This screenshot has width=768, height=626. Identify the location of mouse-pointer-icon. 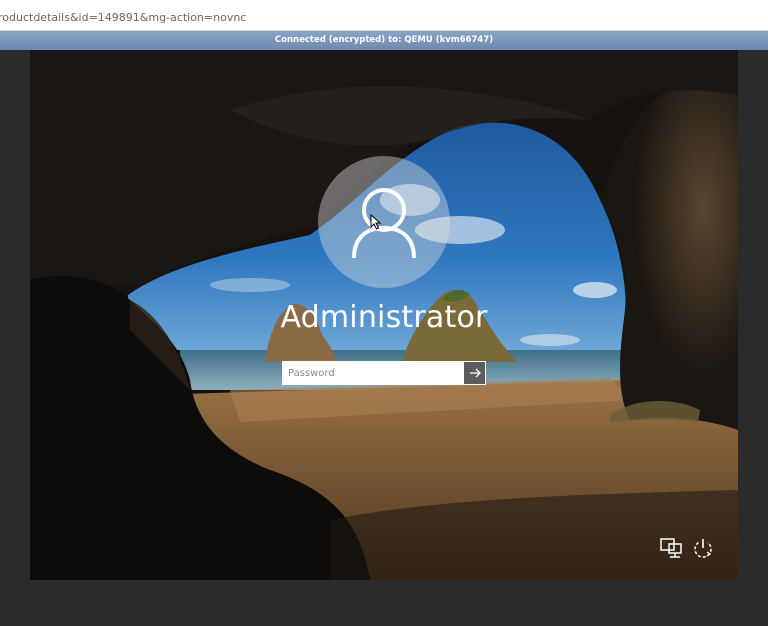
(376, 223).